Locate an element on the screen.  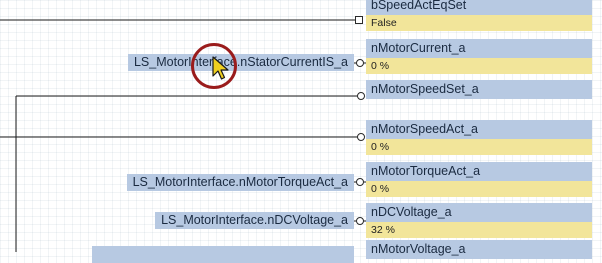
port-ndcvoltage: nDCVoltage_a 32 % is located at coordinates (479, 220).